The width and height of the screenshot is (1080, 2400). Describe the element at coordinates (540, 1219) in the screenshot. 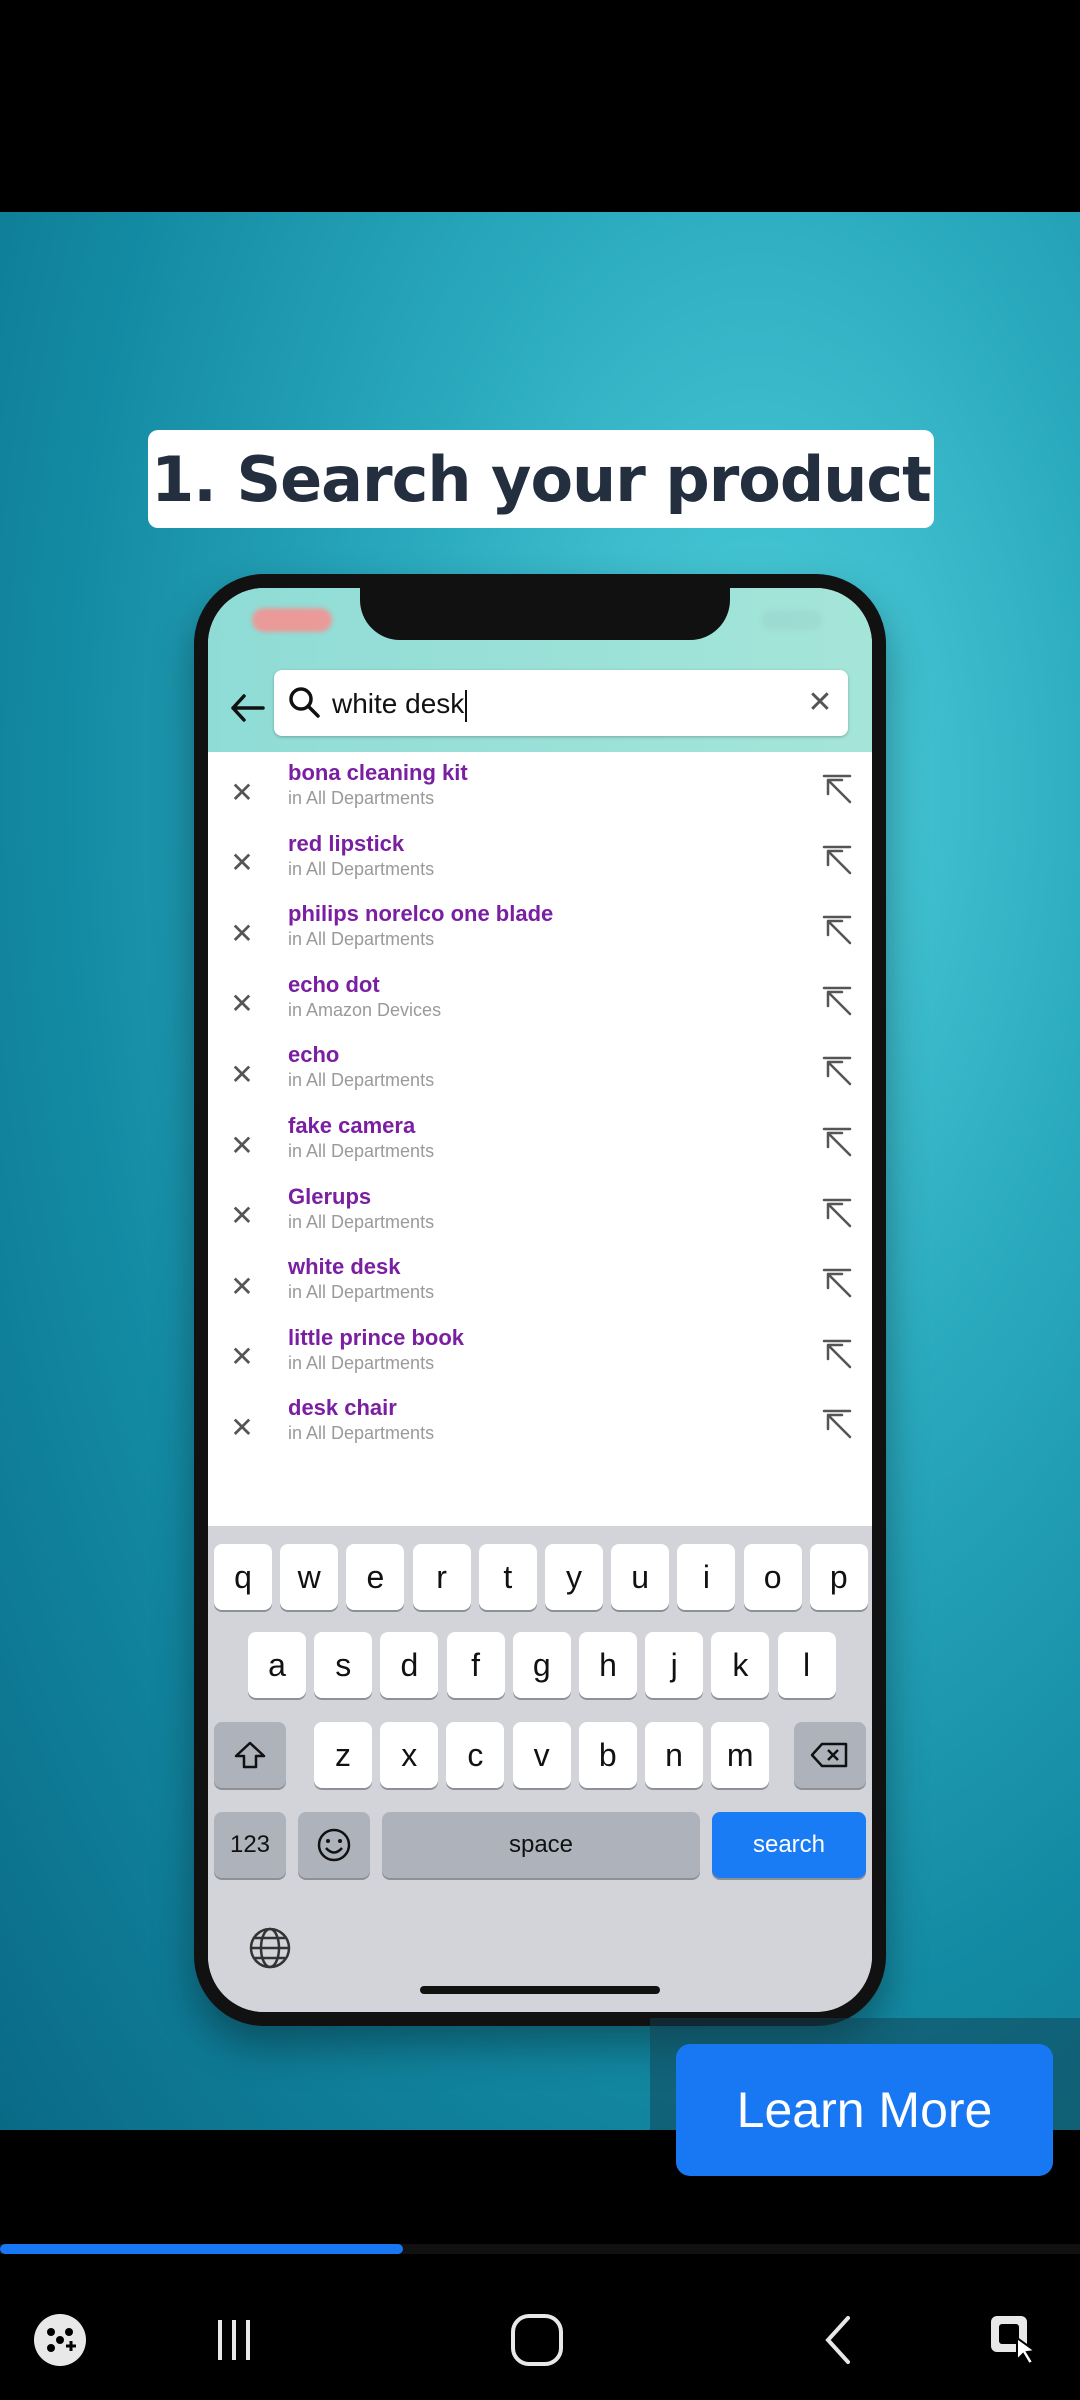

I see `suggestion-item: ✕ Glerups in All Departments` at that location.